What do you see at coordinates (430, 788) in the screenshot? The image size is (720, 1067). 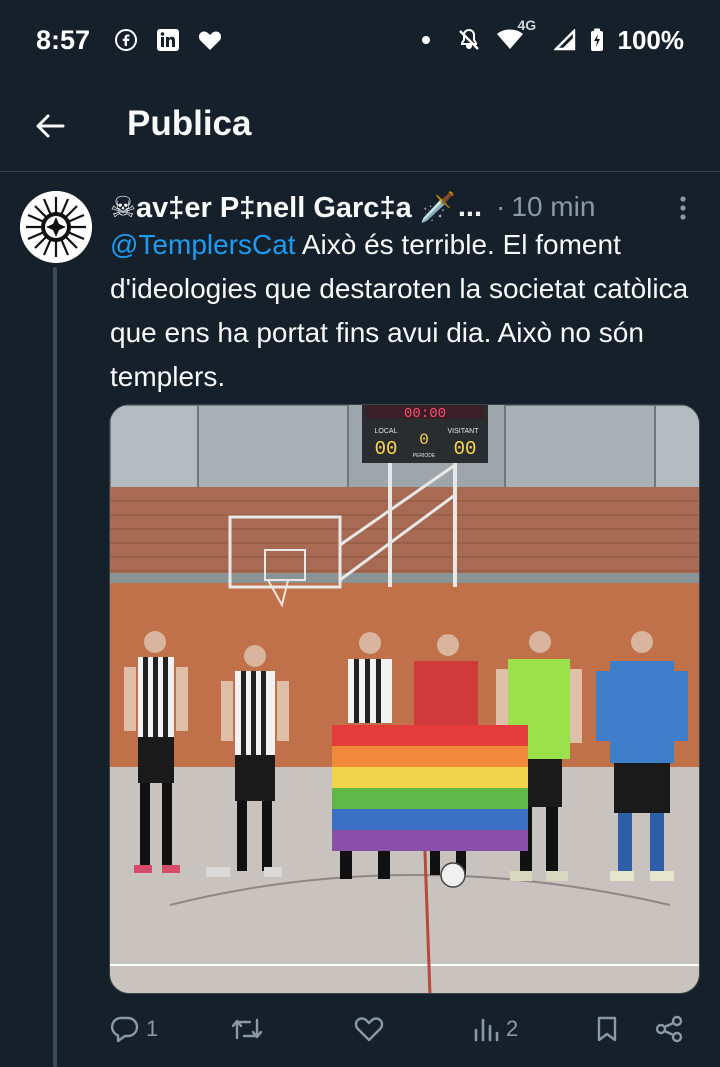 I see `rainbow-flag` at bounding box center [430, 788].